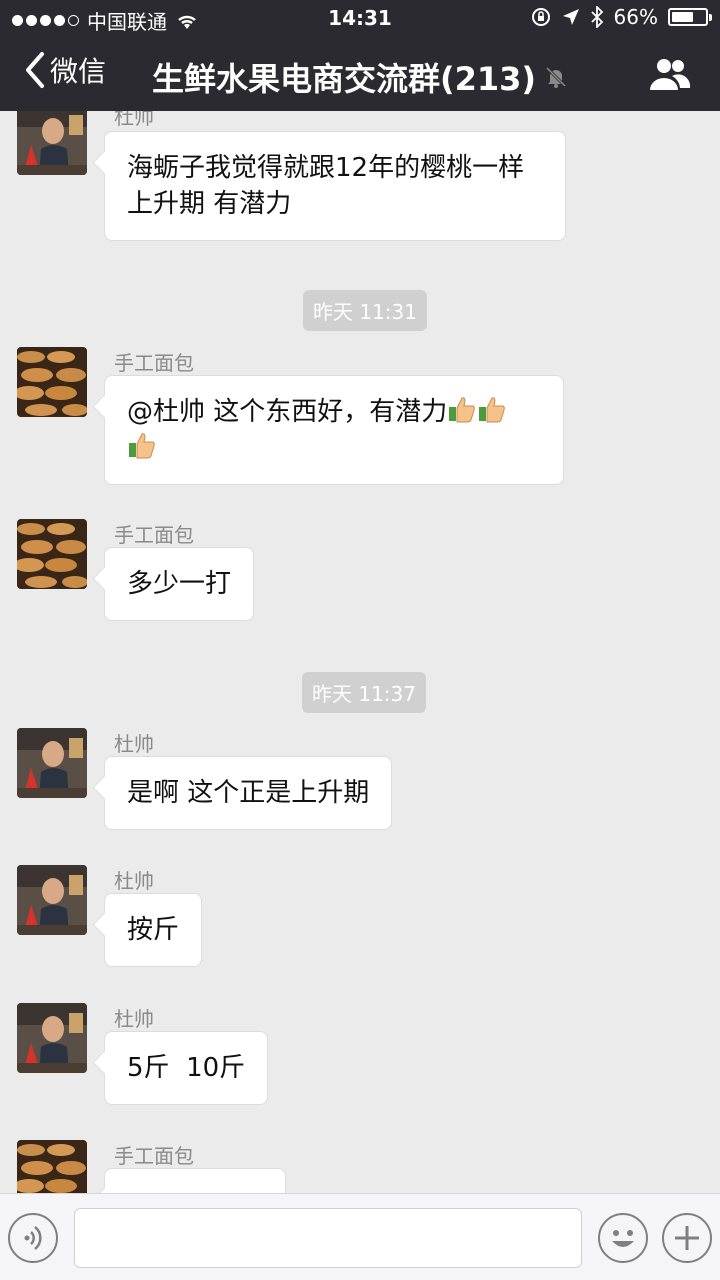  I want to click on plus-icon, so click(687, 1238).